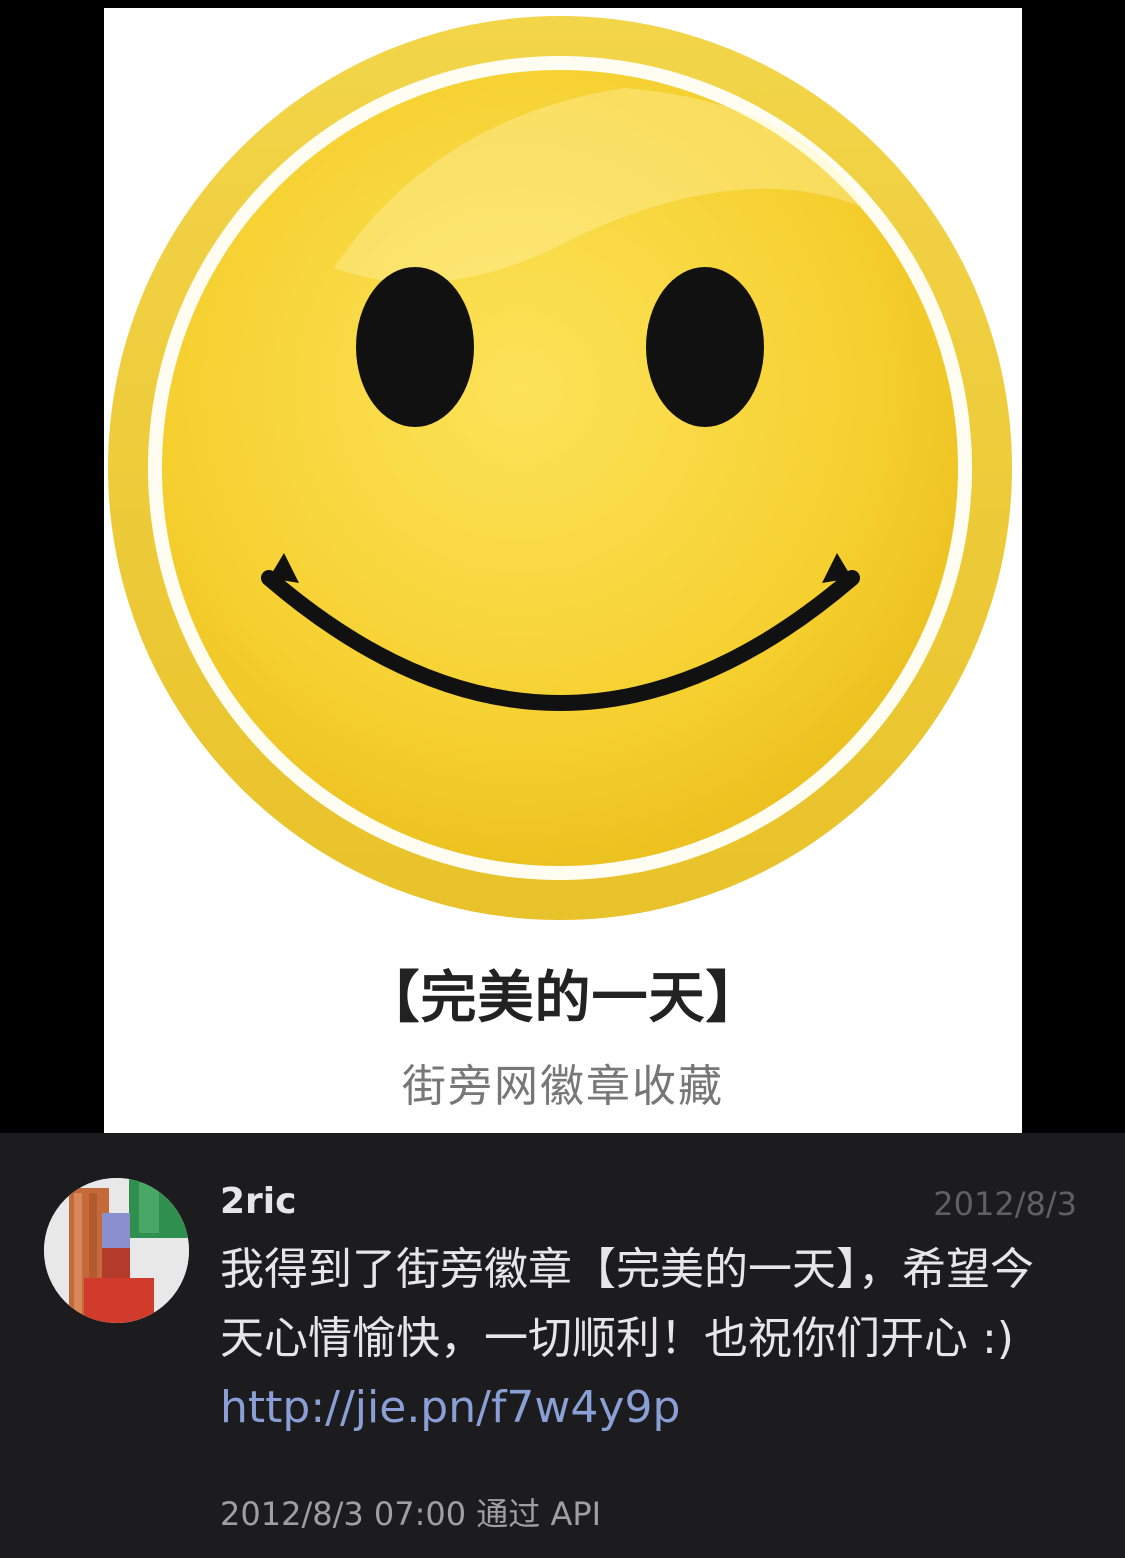 The height and width of the screenshot is (1558, 1125). Describe the element at coordinates (1005, 1204) in the screenshot. I see `post-date: 2012/8/3` at that location.